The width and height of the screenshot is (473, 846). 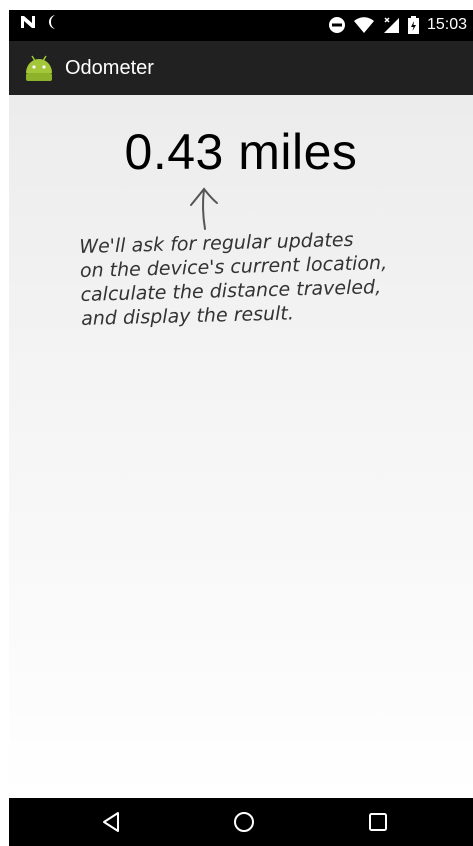 What do you see at coordinates (241, 152) in the screenshot?
I see `distance-readout: 0.43 miles` at bounding box center [241, 152].